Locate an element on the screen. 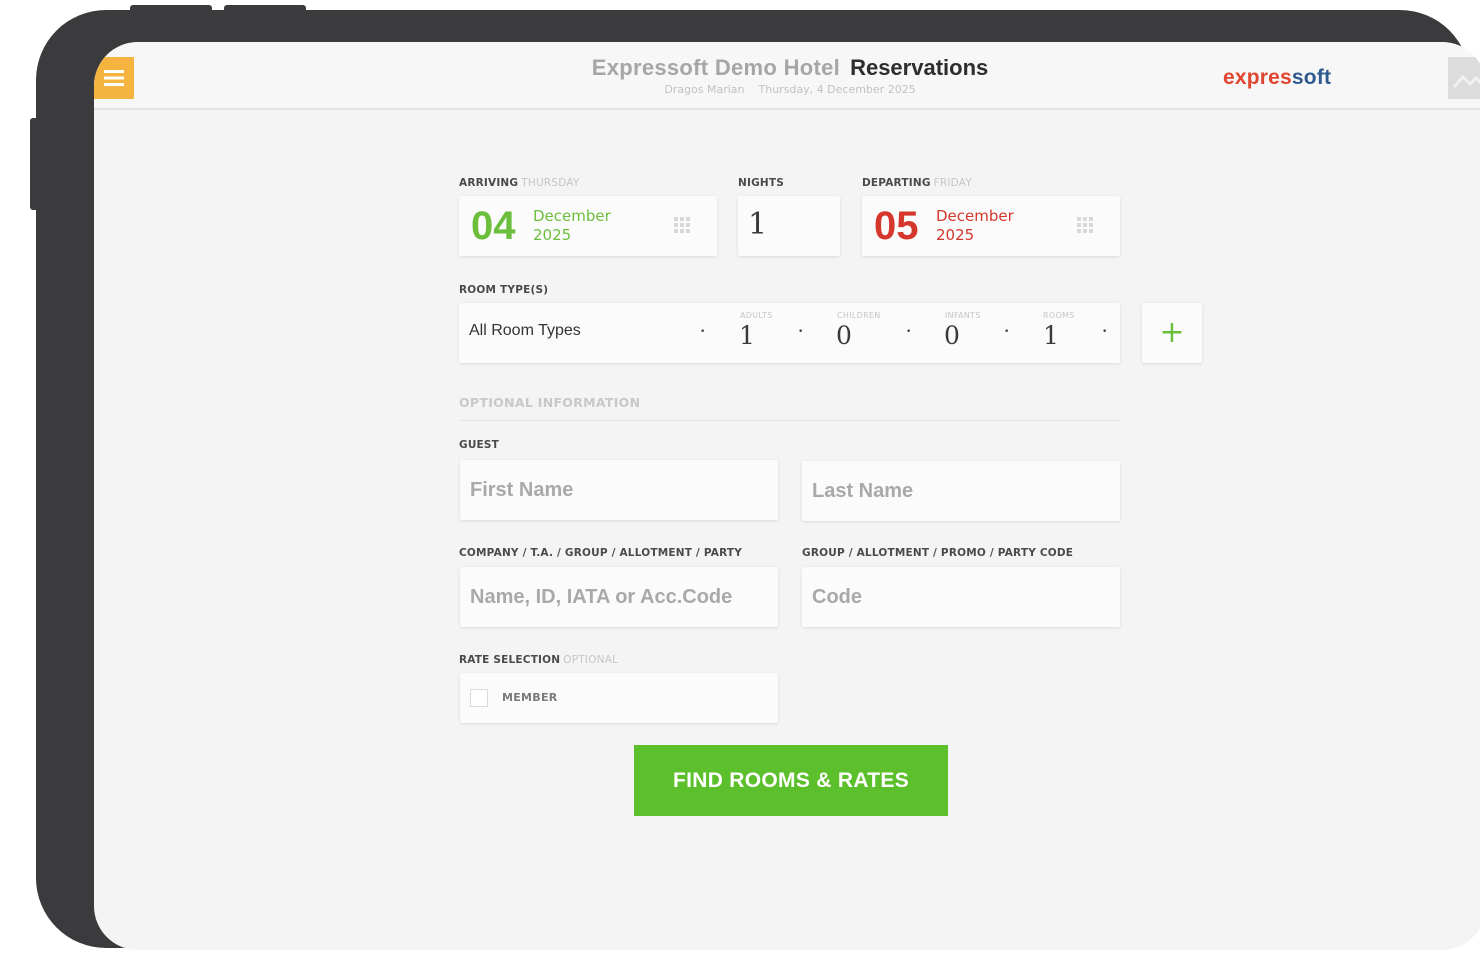  departure-date-picker: 05 December 2025 is located at coordinates (991, 226).